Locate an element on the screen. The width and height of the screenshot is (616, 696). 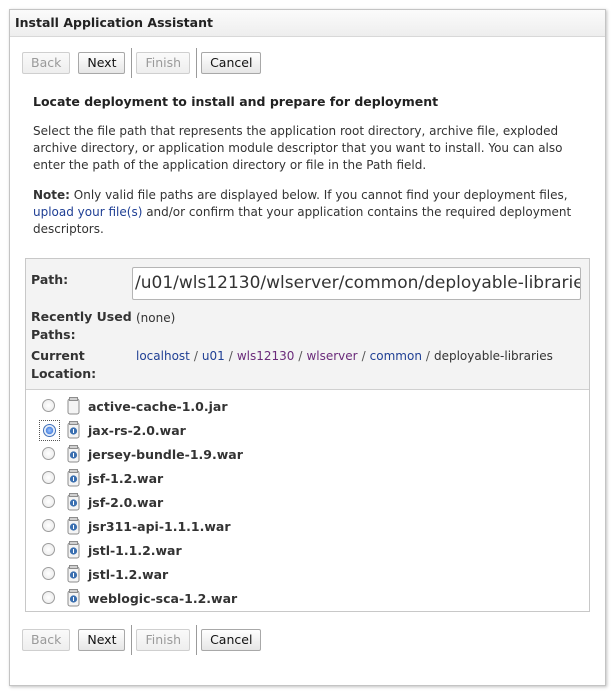
file-name: jsf-1.2.war is located at coordinates (126, 478).